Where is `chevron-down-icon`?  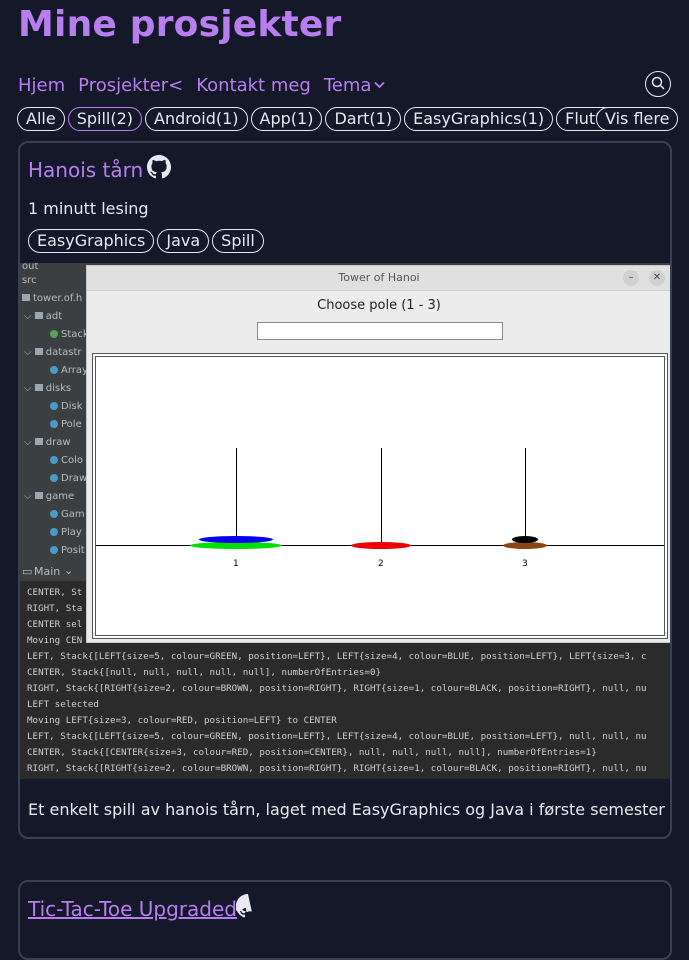
chevron-down-icon is located at coordinates (380, 85).